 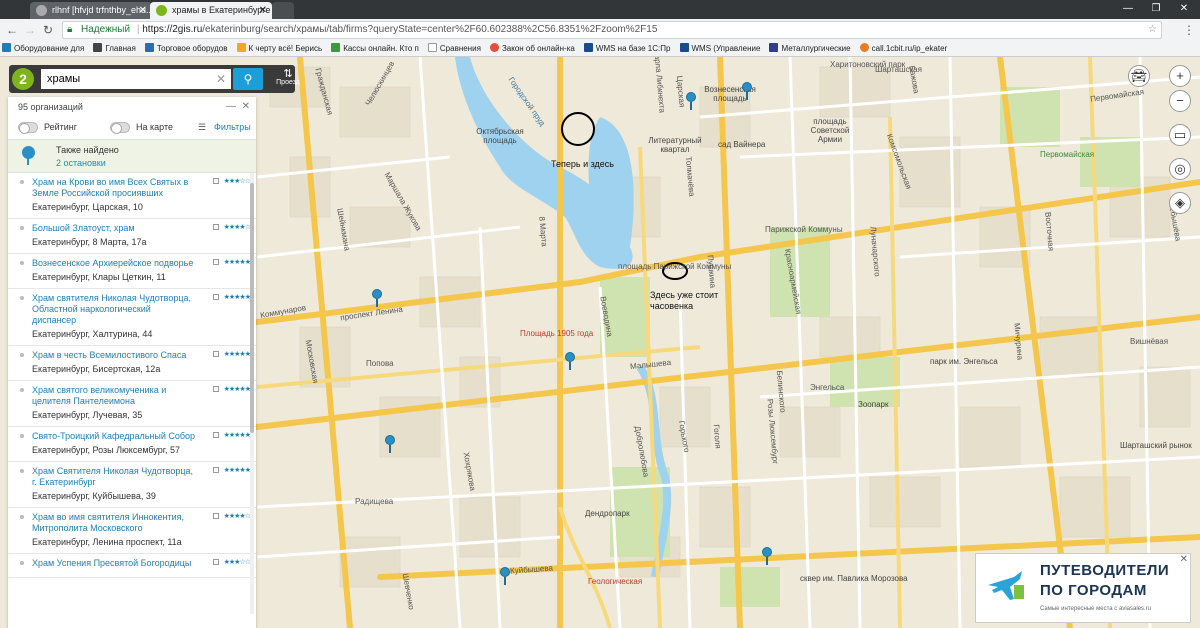 I want to click on also-found-block: Также найдено 2 остановки, so click(x=132, y=156).